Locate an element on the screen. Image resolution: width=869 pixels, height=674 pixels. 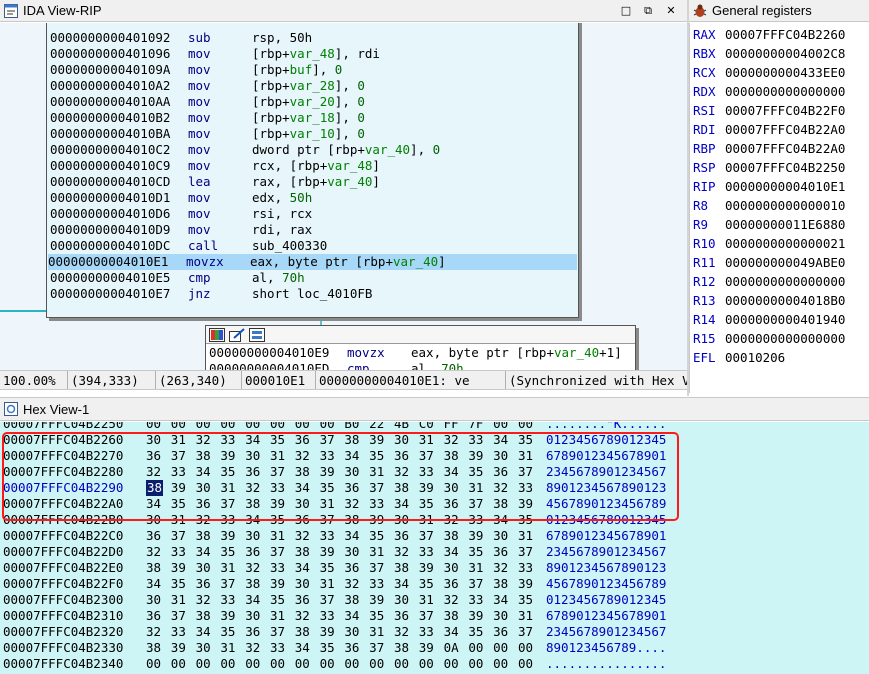
register-value: 0000000000433EE0 is located at coordinates (785, 72).